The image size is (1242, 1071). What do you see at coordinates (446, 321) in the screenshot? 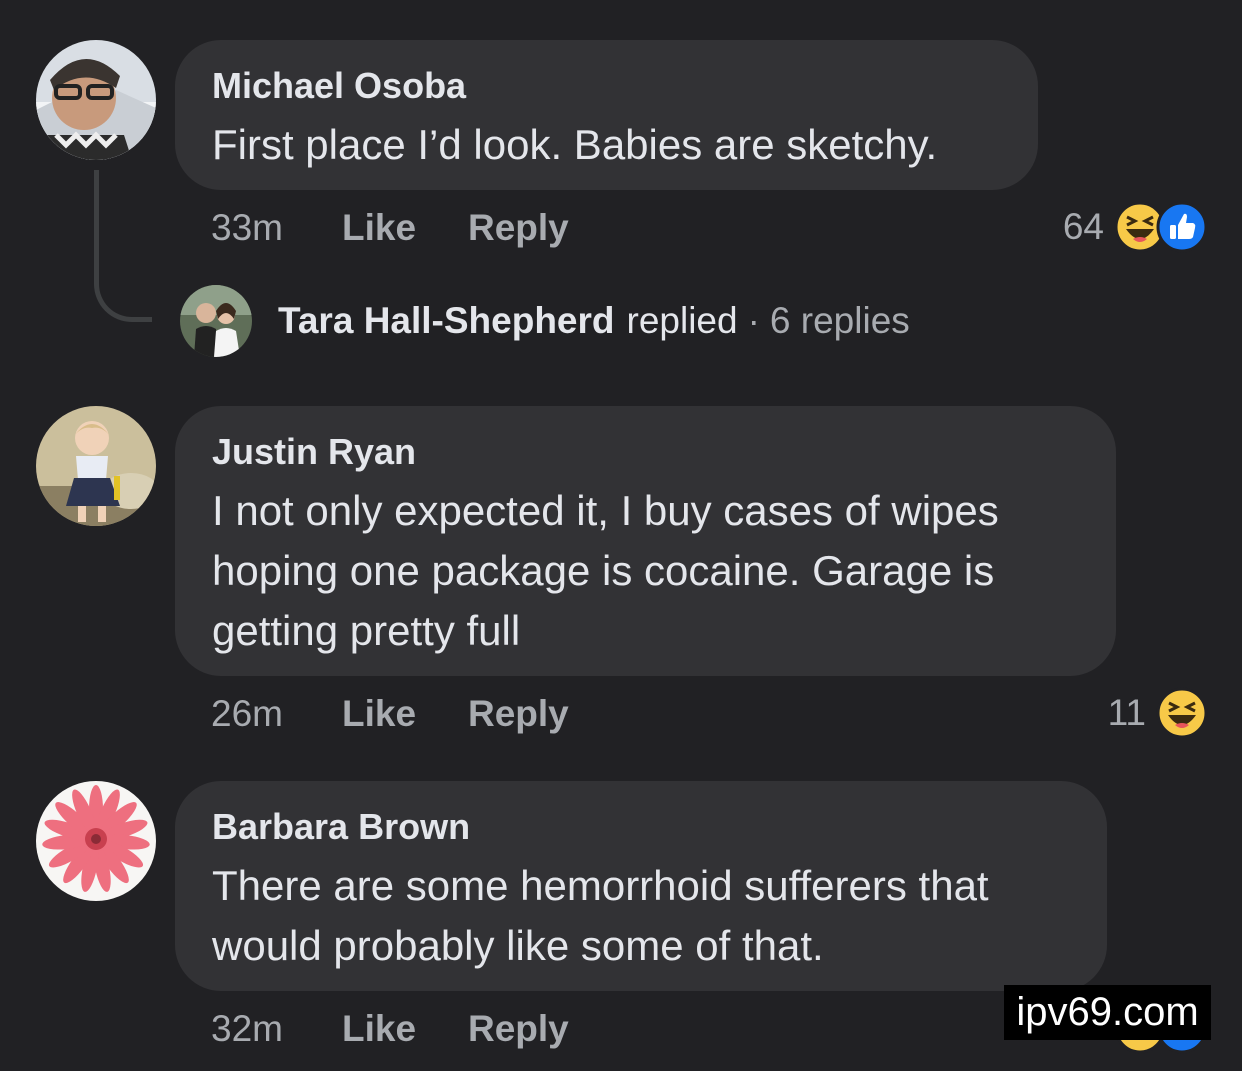
I see `replier-name: Tara Hall-Shepherd` at bounding box center [446, 321].